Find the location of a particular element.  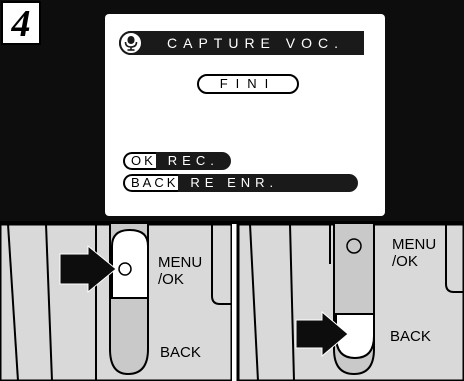

back-key: BACK is located at coordinates (155, 183).